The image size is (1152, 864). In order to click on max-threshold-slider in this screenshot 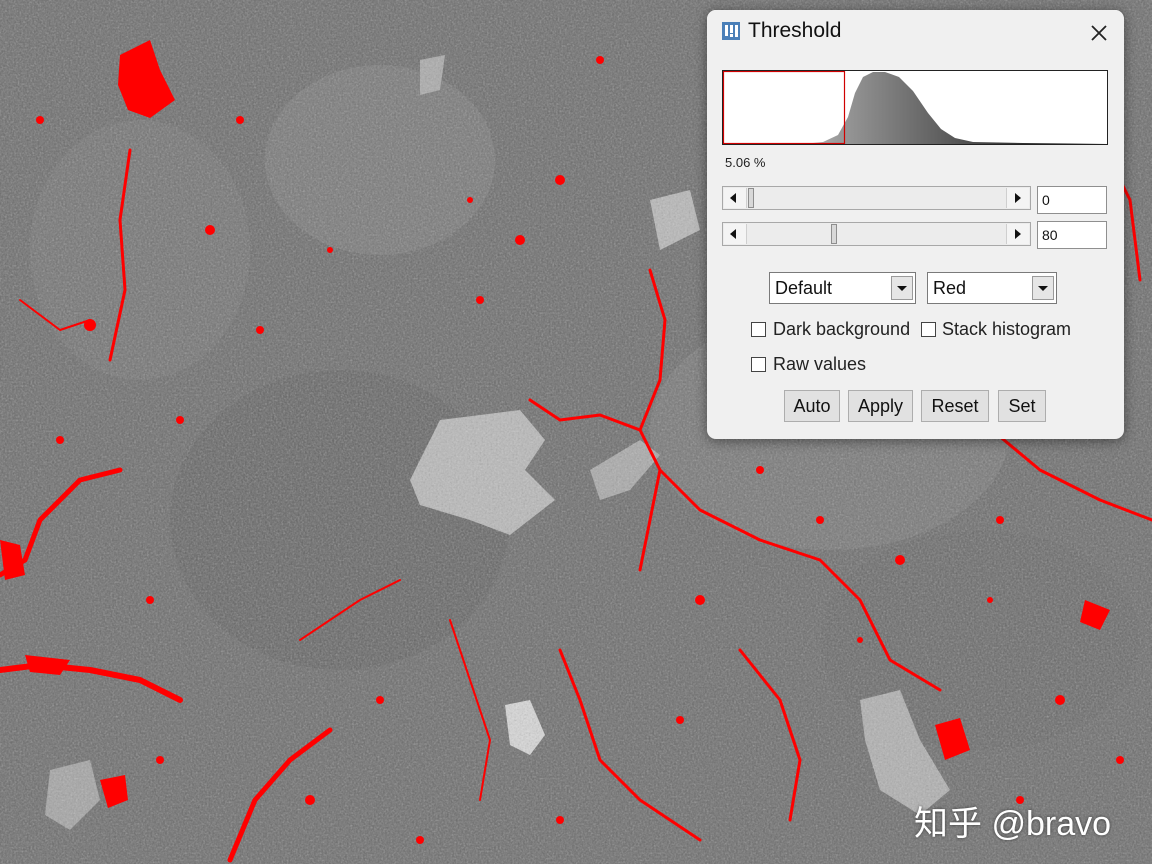, I will do `click(876, 234)`.